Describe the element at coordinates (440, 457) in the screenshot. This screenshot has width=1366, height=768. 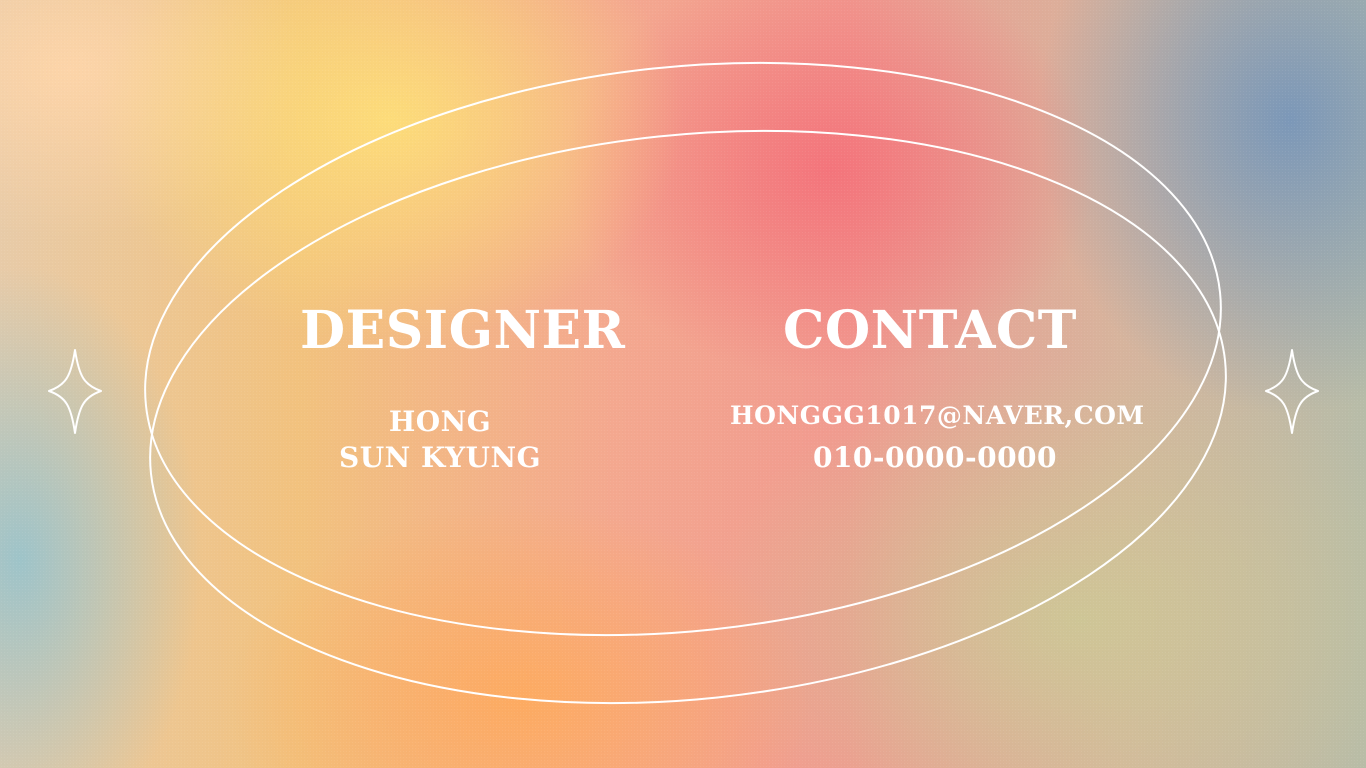
I see `name-second-line: SUN KYUNG` at that location.